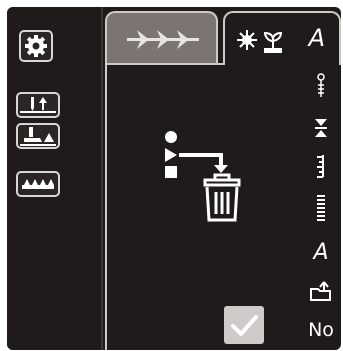 This screenshot has height=351, width=343. I want to click on stitch-density-icon, so click(321, 208).